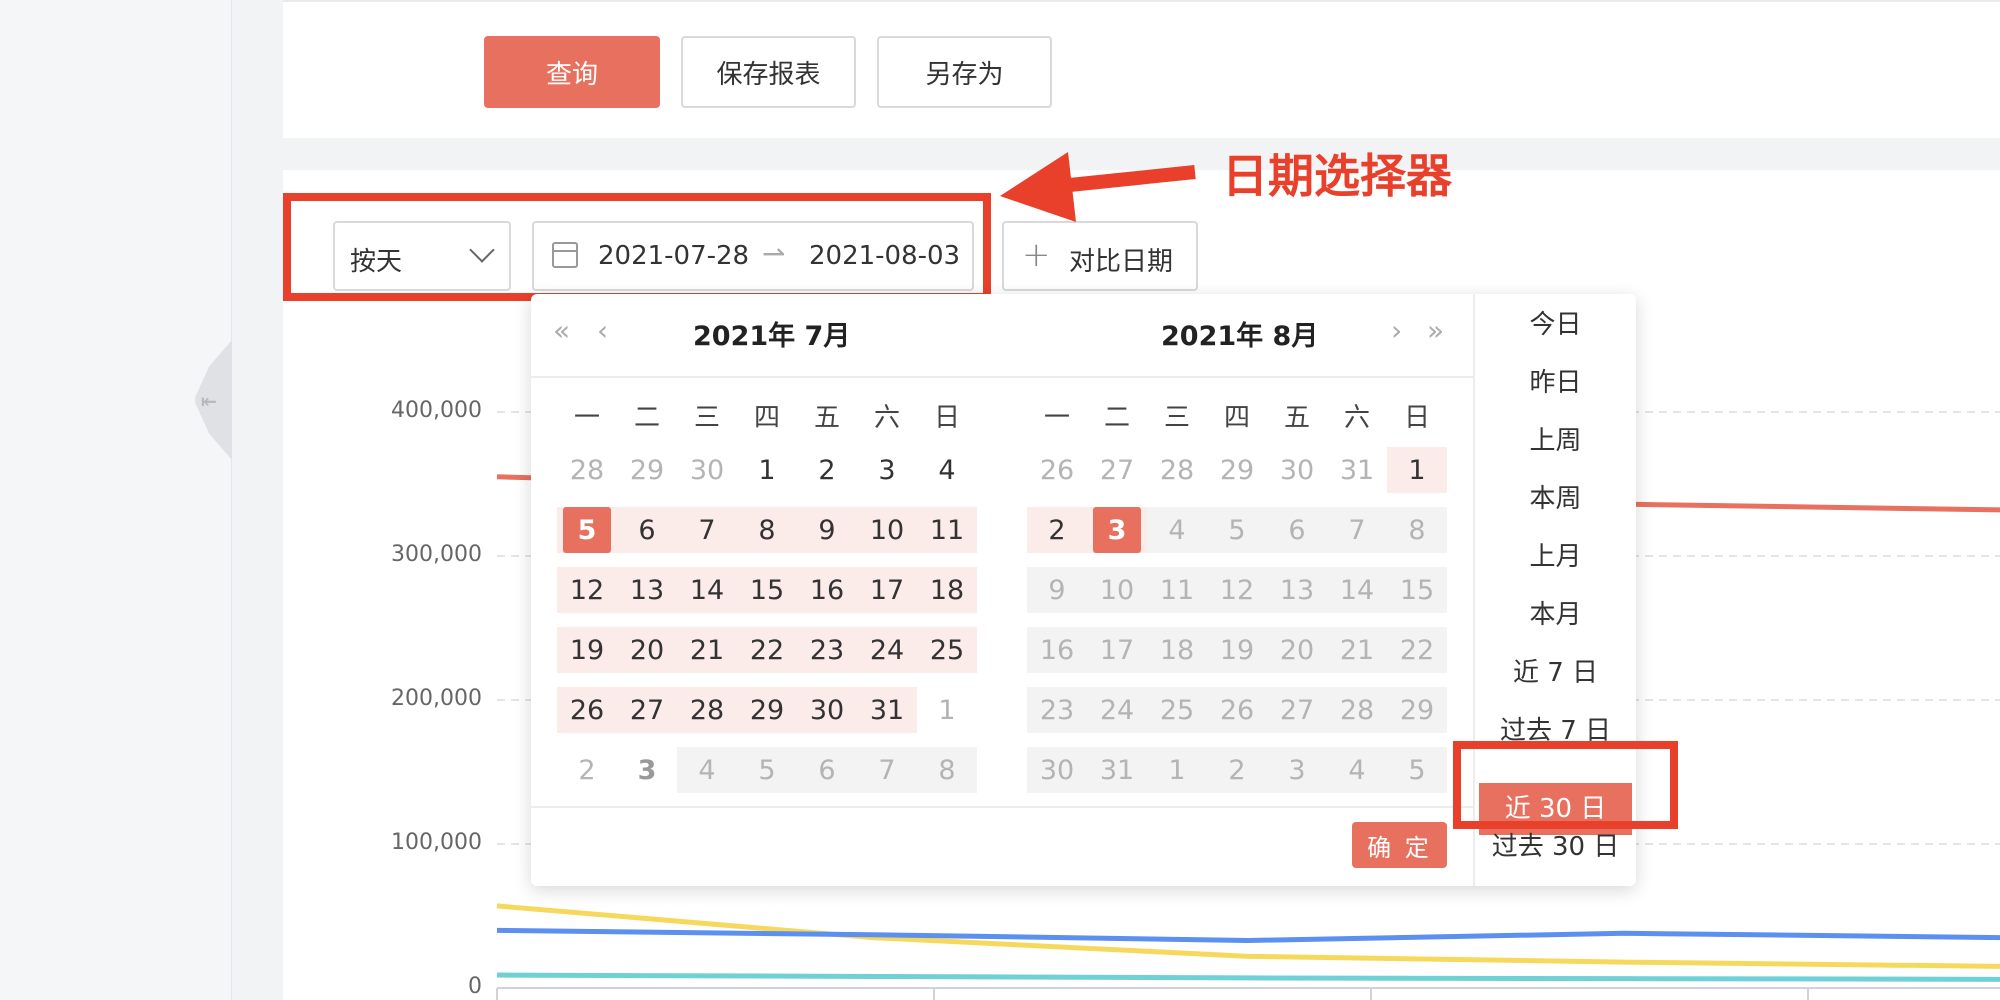 This screenshot has height=1000, width=2000. What do you see at coordinates (602, 330) in the screenshot?
I see `prev-month-icon: ‹` at bounding box center [602, 330].